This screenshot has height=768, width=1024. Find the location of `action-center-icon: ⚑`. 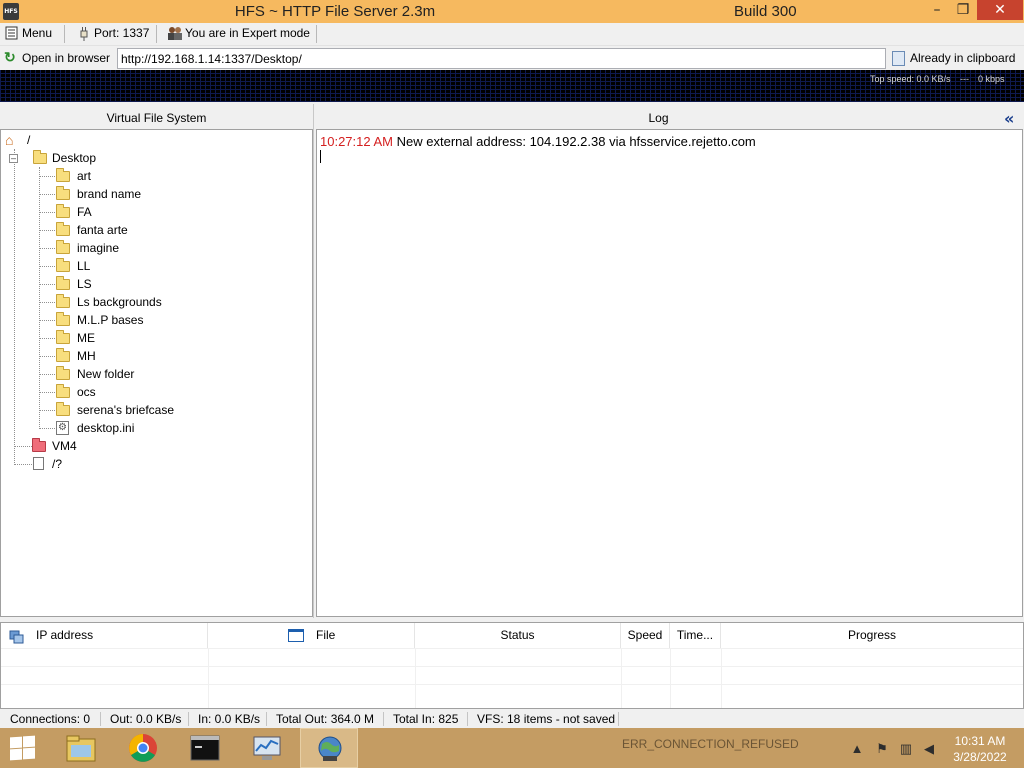

action-center-icon: ⚑ is located at coordinates (882, 749).